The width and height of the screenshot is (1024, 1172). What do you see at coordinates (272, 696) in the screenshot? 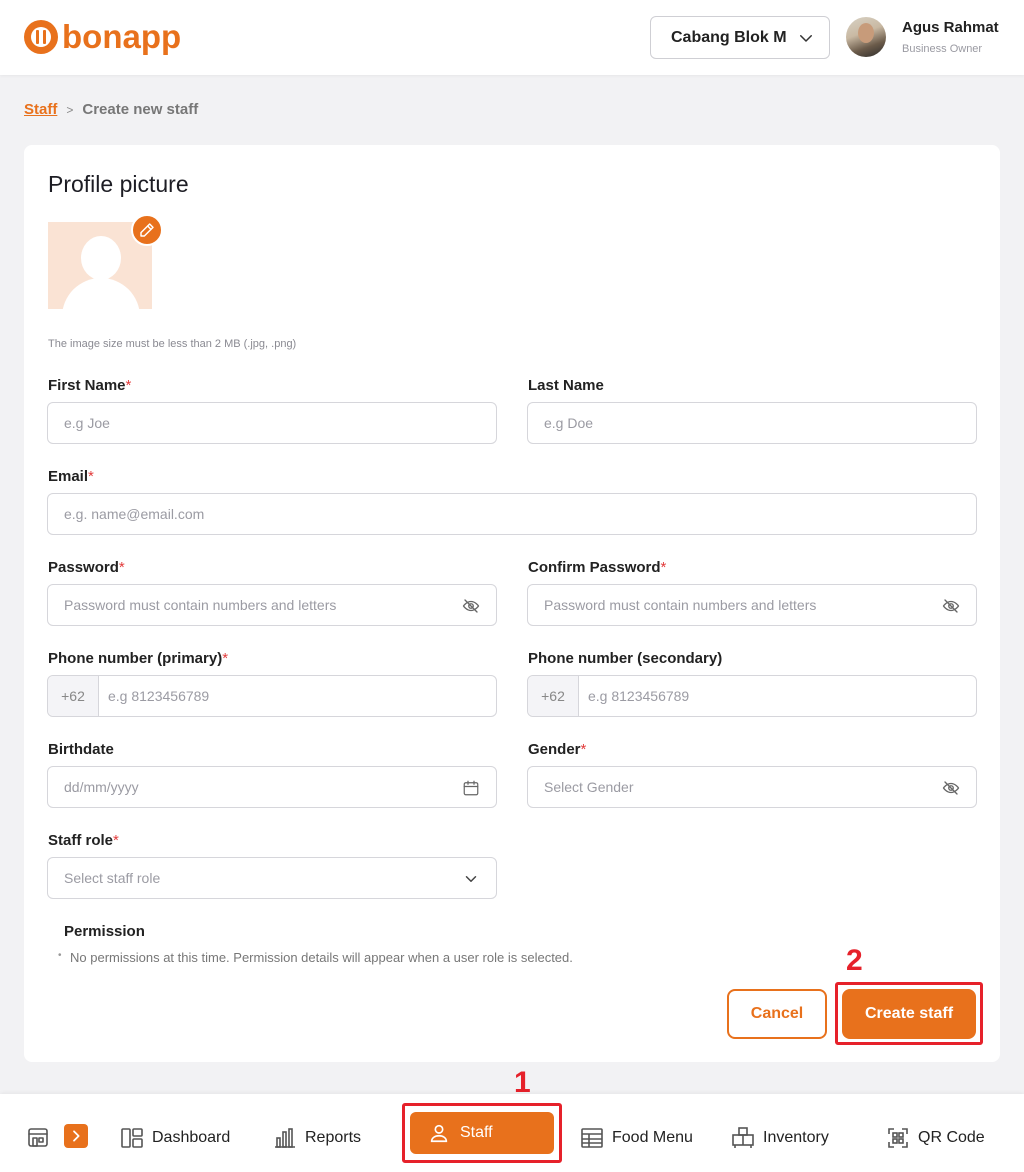
I see `phone-primary-input: +62 e.g 8123456789` at bounding box center [272, 696].